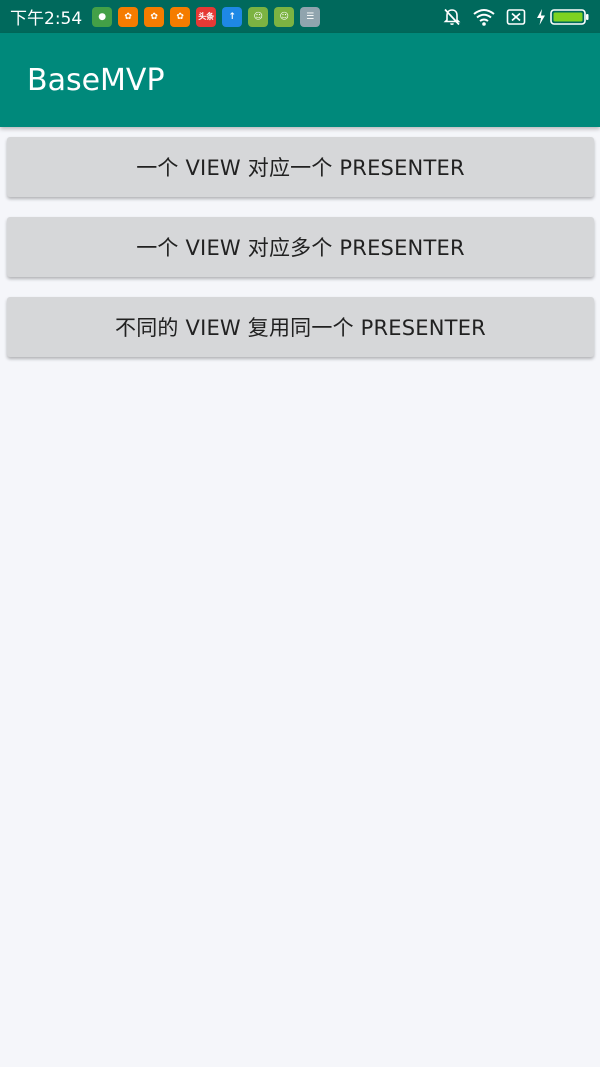  Describe the element at coordinates (570, 17) in the screenshot. I see `battery-icon` at that location.